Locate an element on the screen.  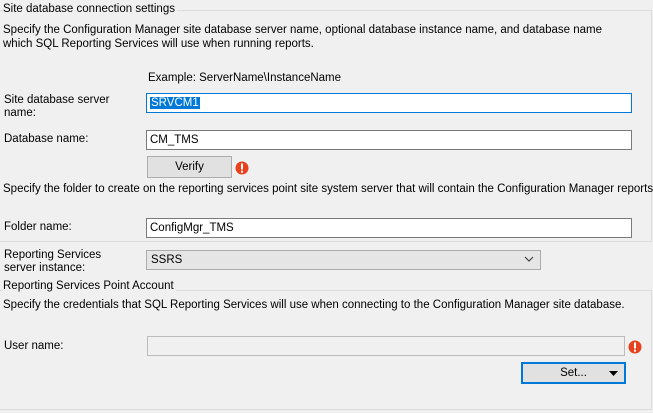
verify-button: Verify is located at coordinates (189, 167).